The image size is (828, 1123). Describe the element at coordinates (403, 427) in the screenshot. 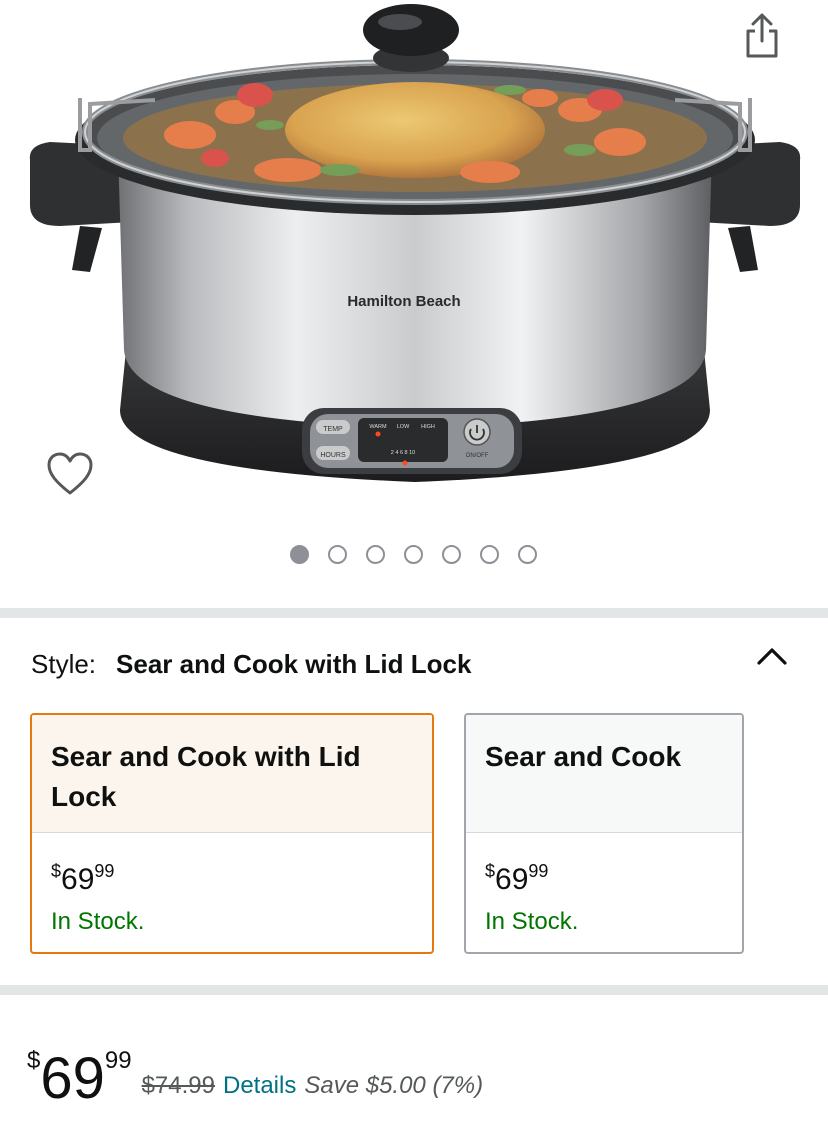

I see `low-label: LOW` at that location.